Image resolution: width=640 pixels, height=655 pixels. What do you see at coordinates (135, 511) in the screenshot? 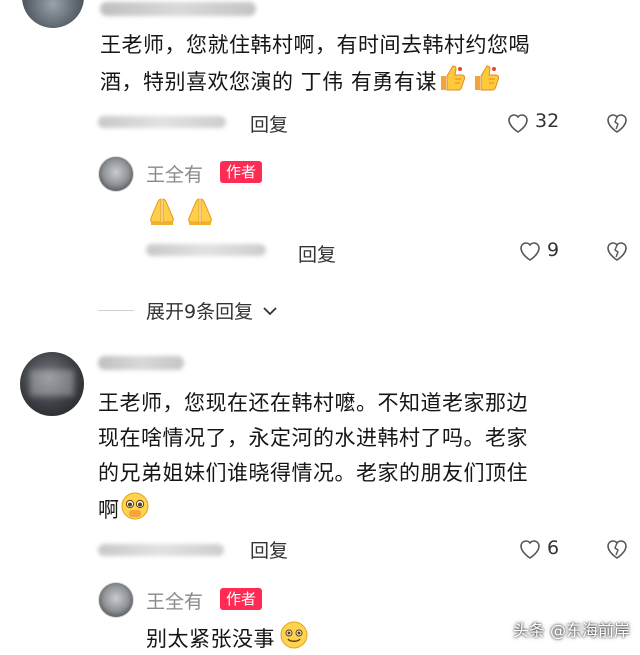
I see `pleading-face-icon` at bounding box center [135, 511].